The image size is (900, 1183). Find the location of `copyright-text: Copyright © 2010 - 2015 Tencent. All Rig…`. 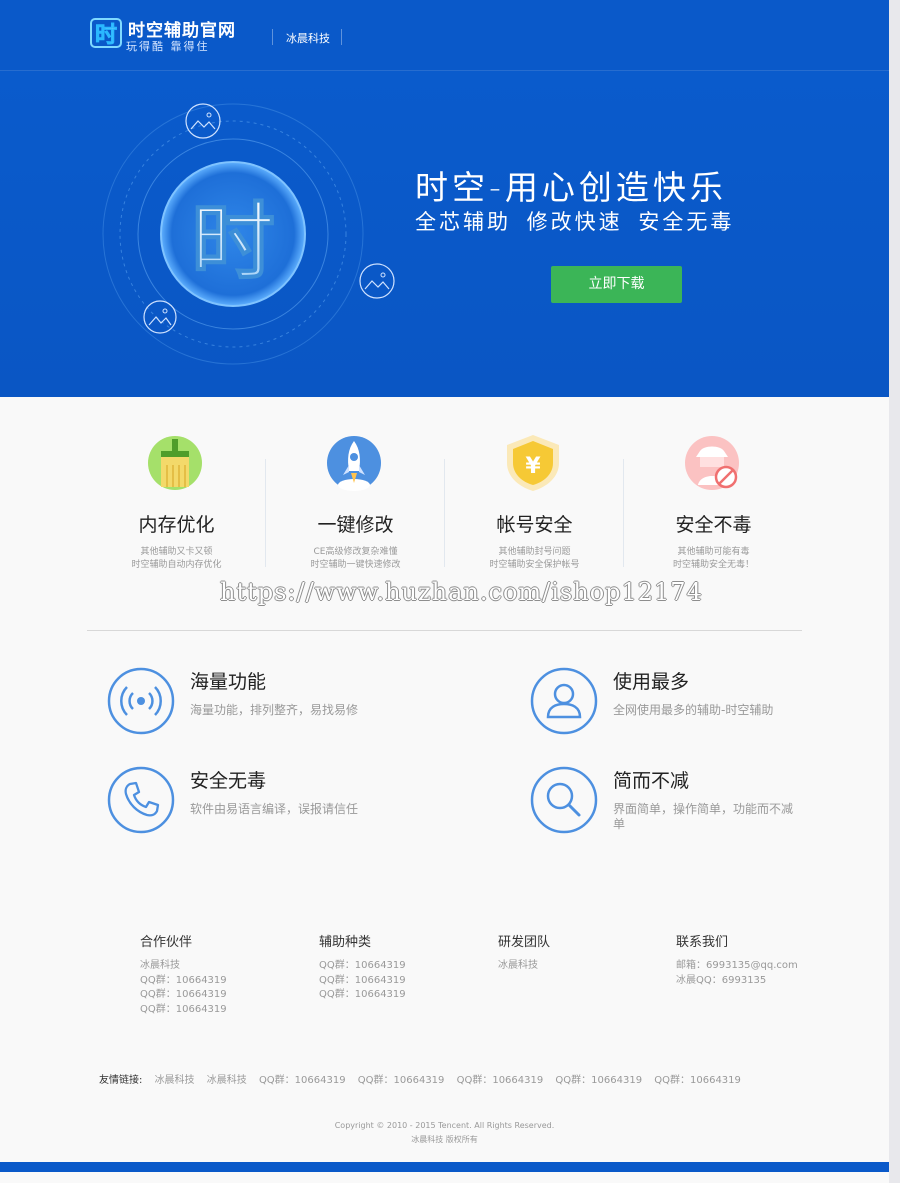

copyright-text: Copyright © 2010 - 2015 Tencent. All Rig… is located at coordinates (444, 1125).